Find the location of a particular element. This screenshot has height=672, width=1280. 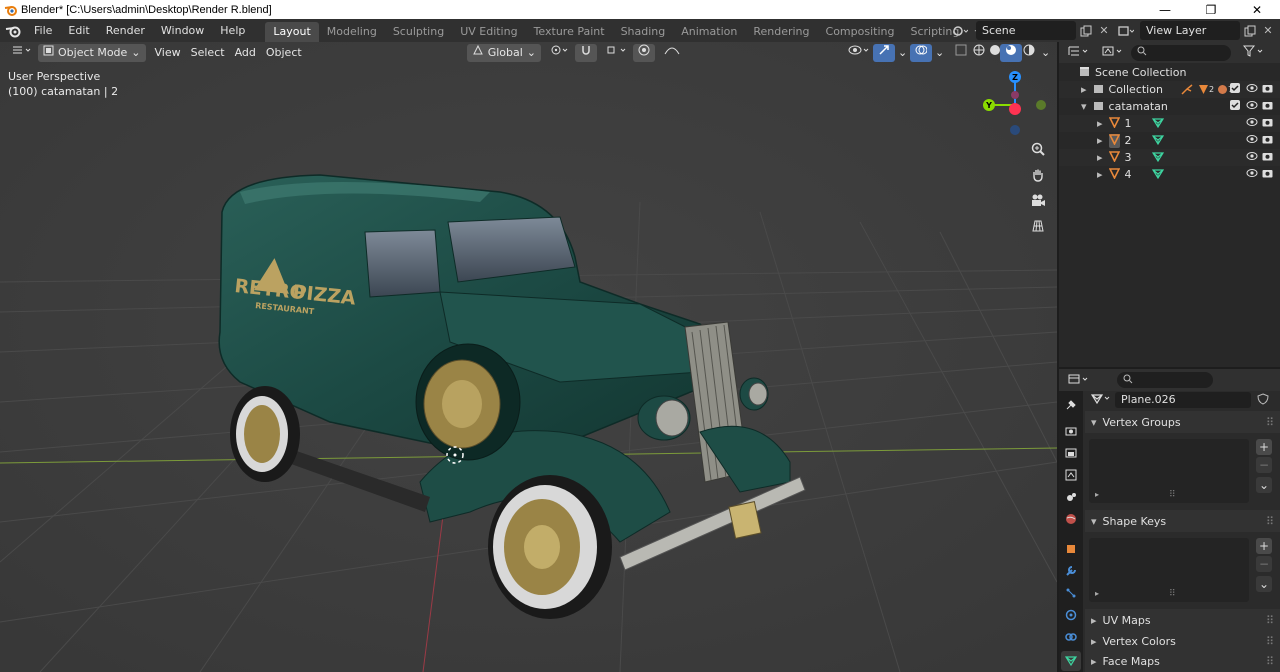

scene-tab-icon is located at coordinates (1071, 497).